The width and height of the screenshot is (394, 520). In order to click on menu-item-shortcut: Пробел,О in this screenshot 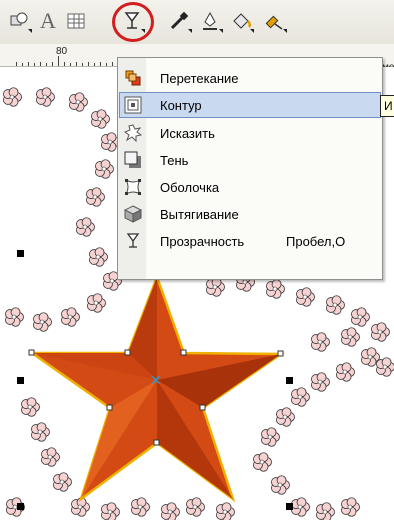, I will do `click(316, 241)`.